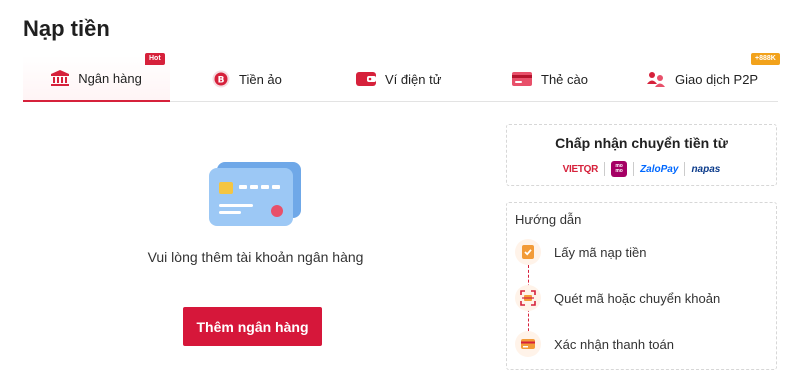 This screenshot has width=800, height=384. What do you see at coordinates (155, 59) in the screenshot?
I see `hot-badge: Hot` at bounding box center [155, 59].